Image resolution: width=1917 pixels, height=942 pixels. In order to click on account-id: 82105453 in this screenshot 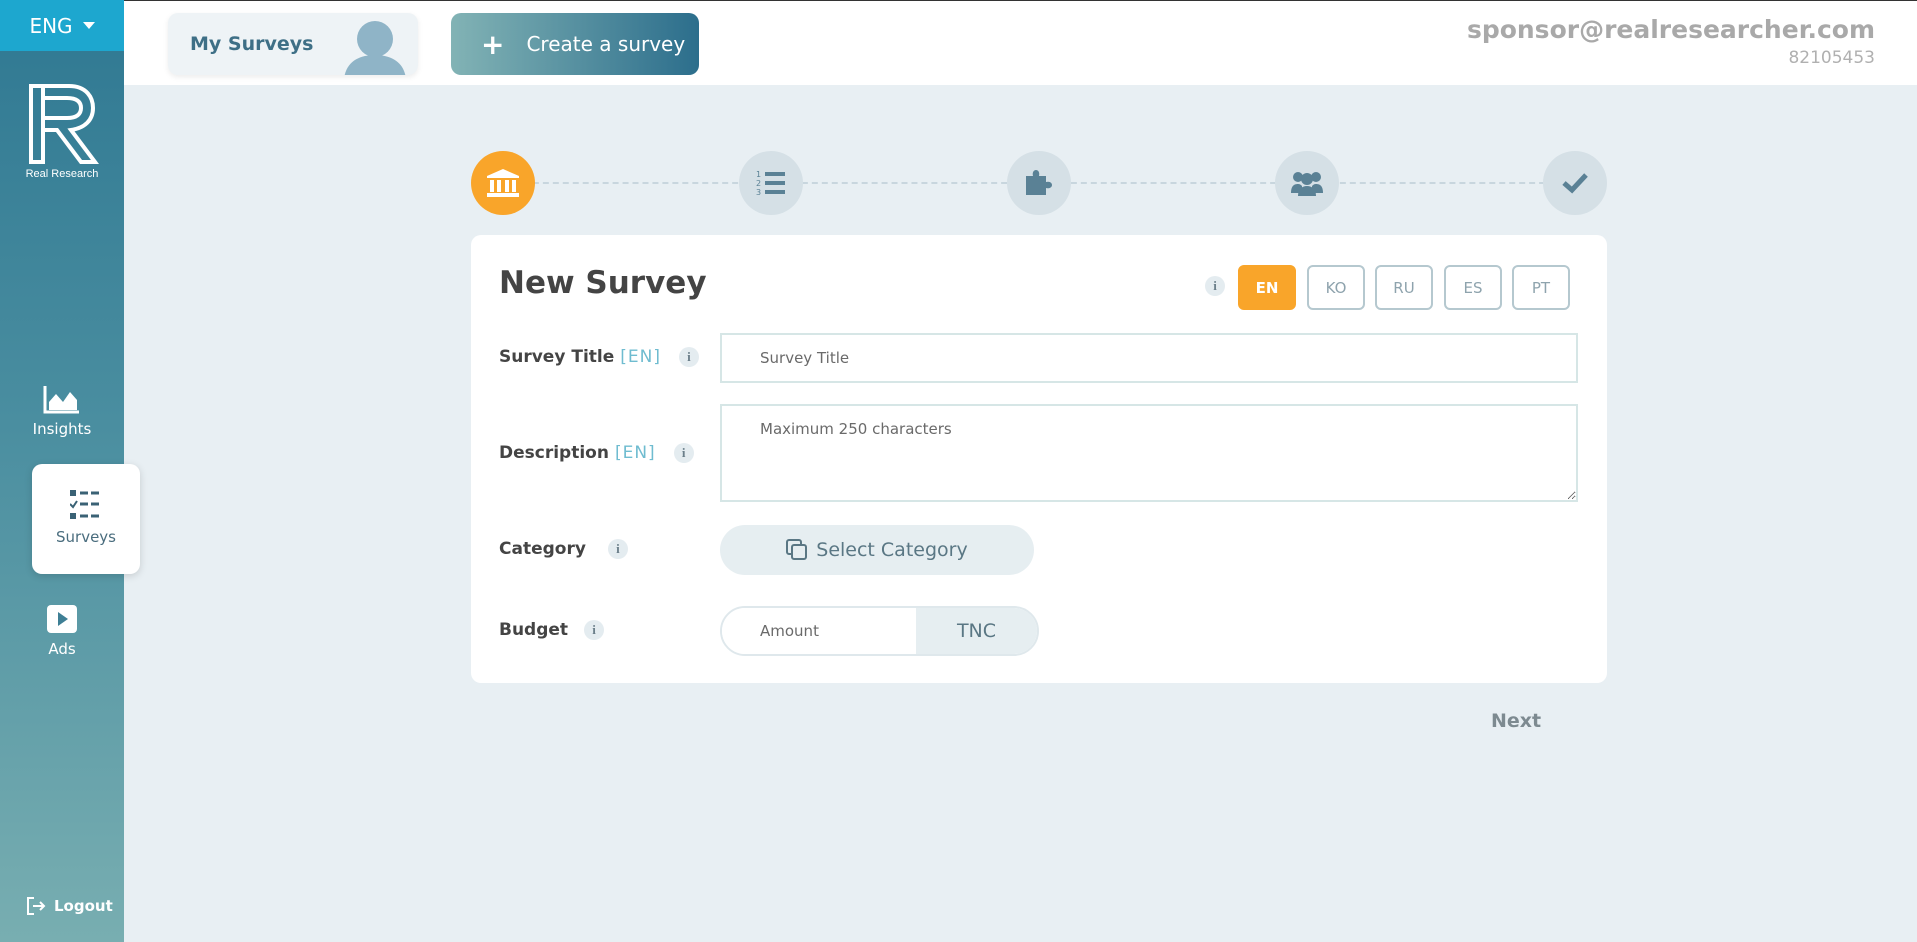, I will do `click(1831, 58)`.